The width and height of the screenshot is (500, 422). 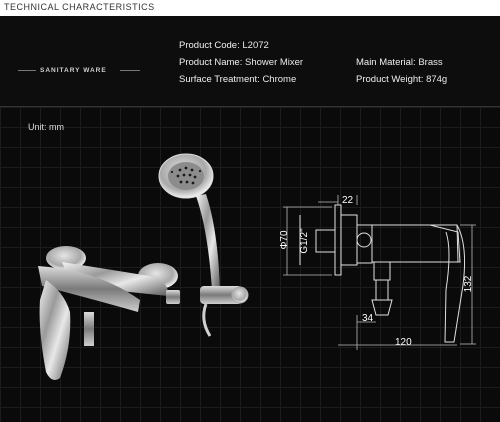 What do you see at coordinates (368, 318) in the screenshot?
I see `dim-mid: 34` at bounding box center [368, 318].